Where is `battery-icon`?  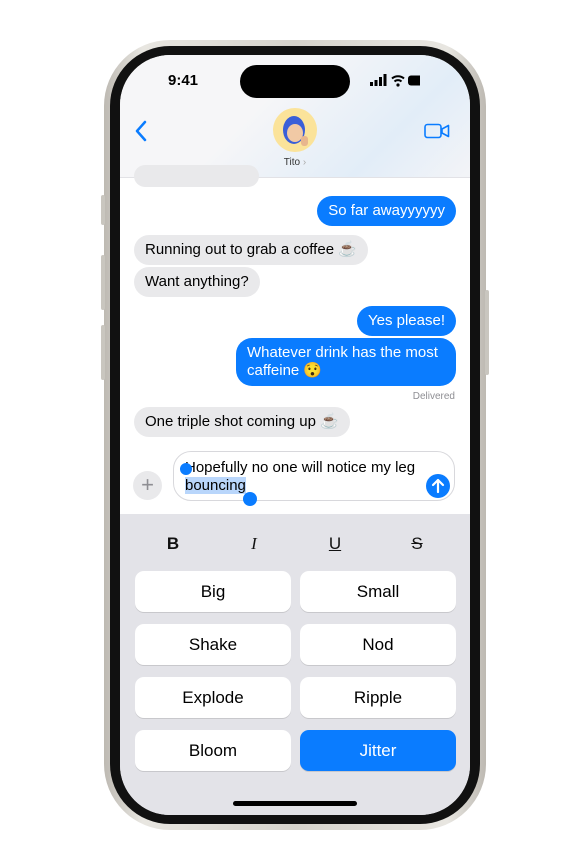 battery-icon is located at coordinates (414, 80).